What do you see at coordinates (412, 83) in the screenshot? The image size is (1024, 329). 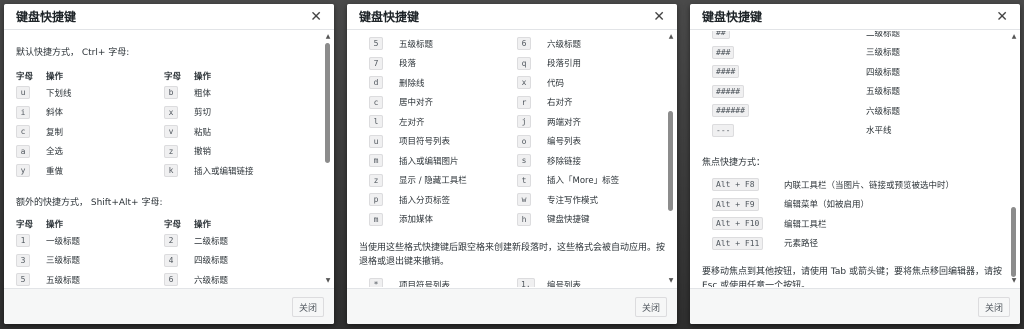 I see `shortcut-action: 删除线` at bounding box center [412, 83].